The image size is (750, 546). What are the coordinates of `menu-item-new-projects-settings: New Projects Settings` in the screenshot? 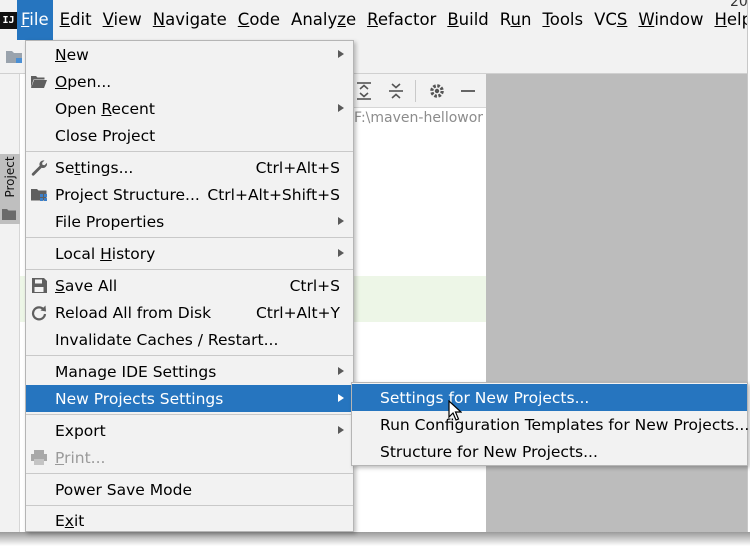 It's located at (189, 398).